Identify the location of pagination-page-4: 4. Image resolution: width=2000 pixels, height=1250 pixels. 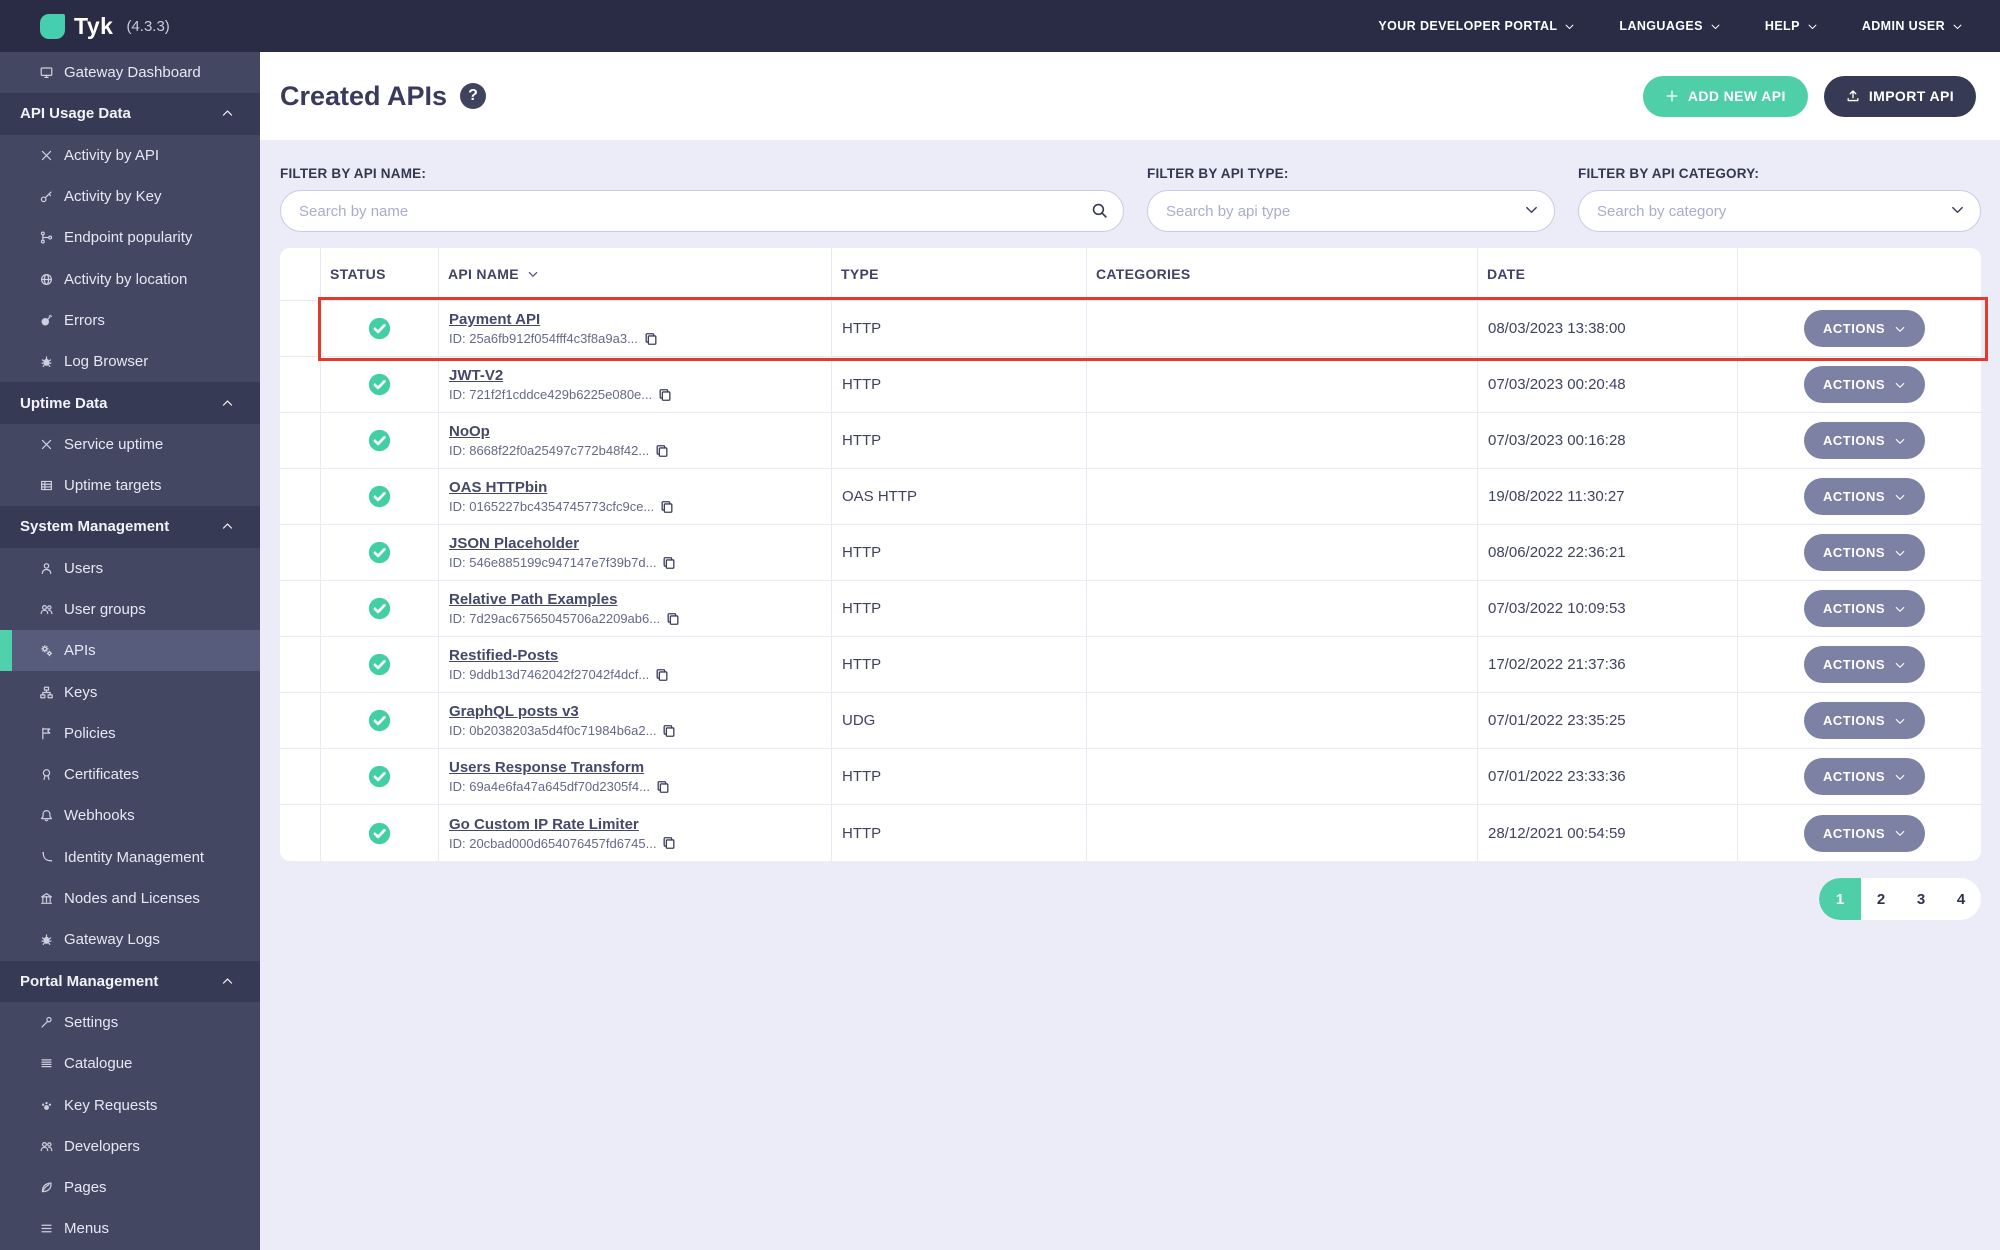
(1961, 899).